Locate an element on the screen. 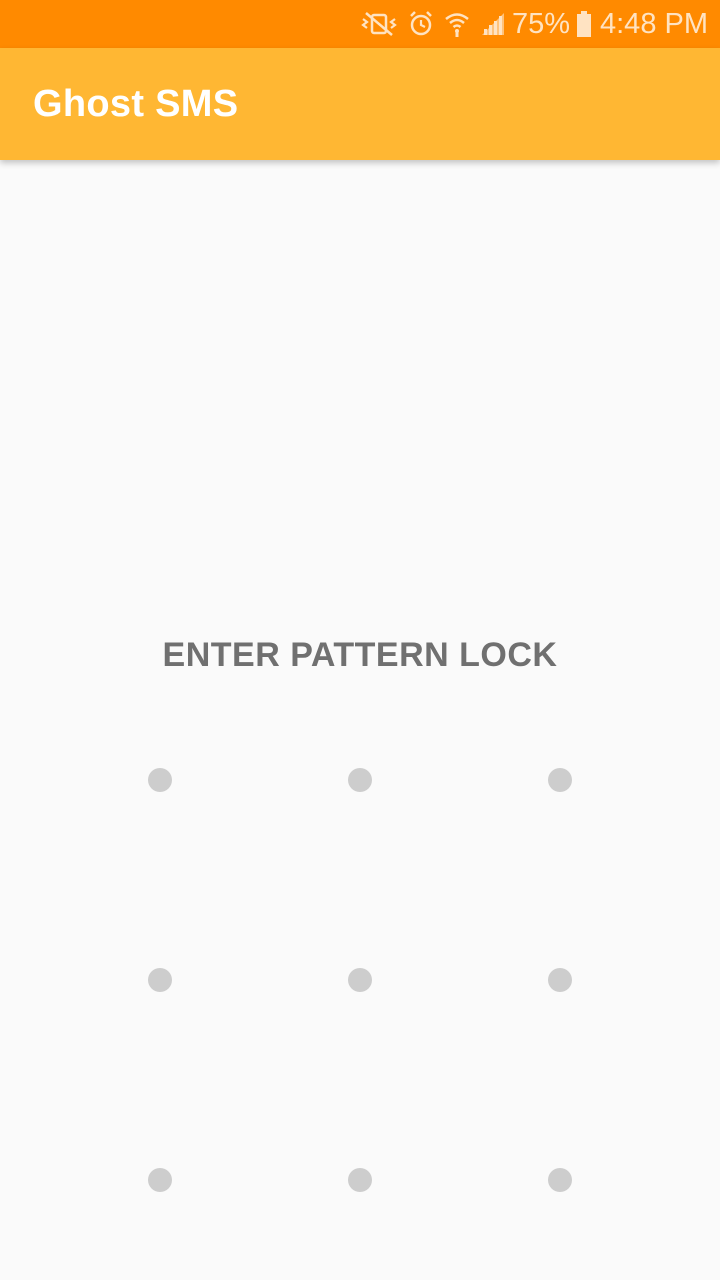 The image size is (720, 1280). status-bar: 75% 4:48 PM is located at coordinates (360, 24).